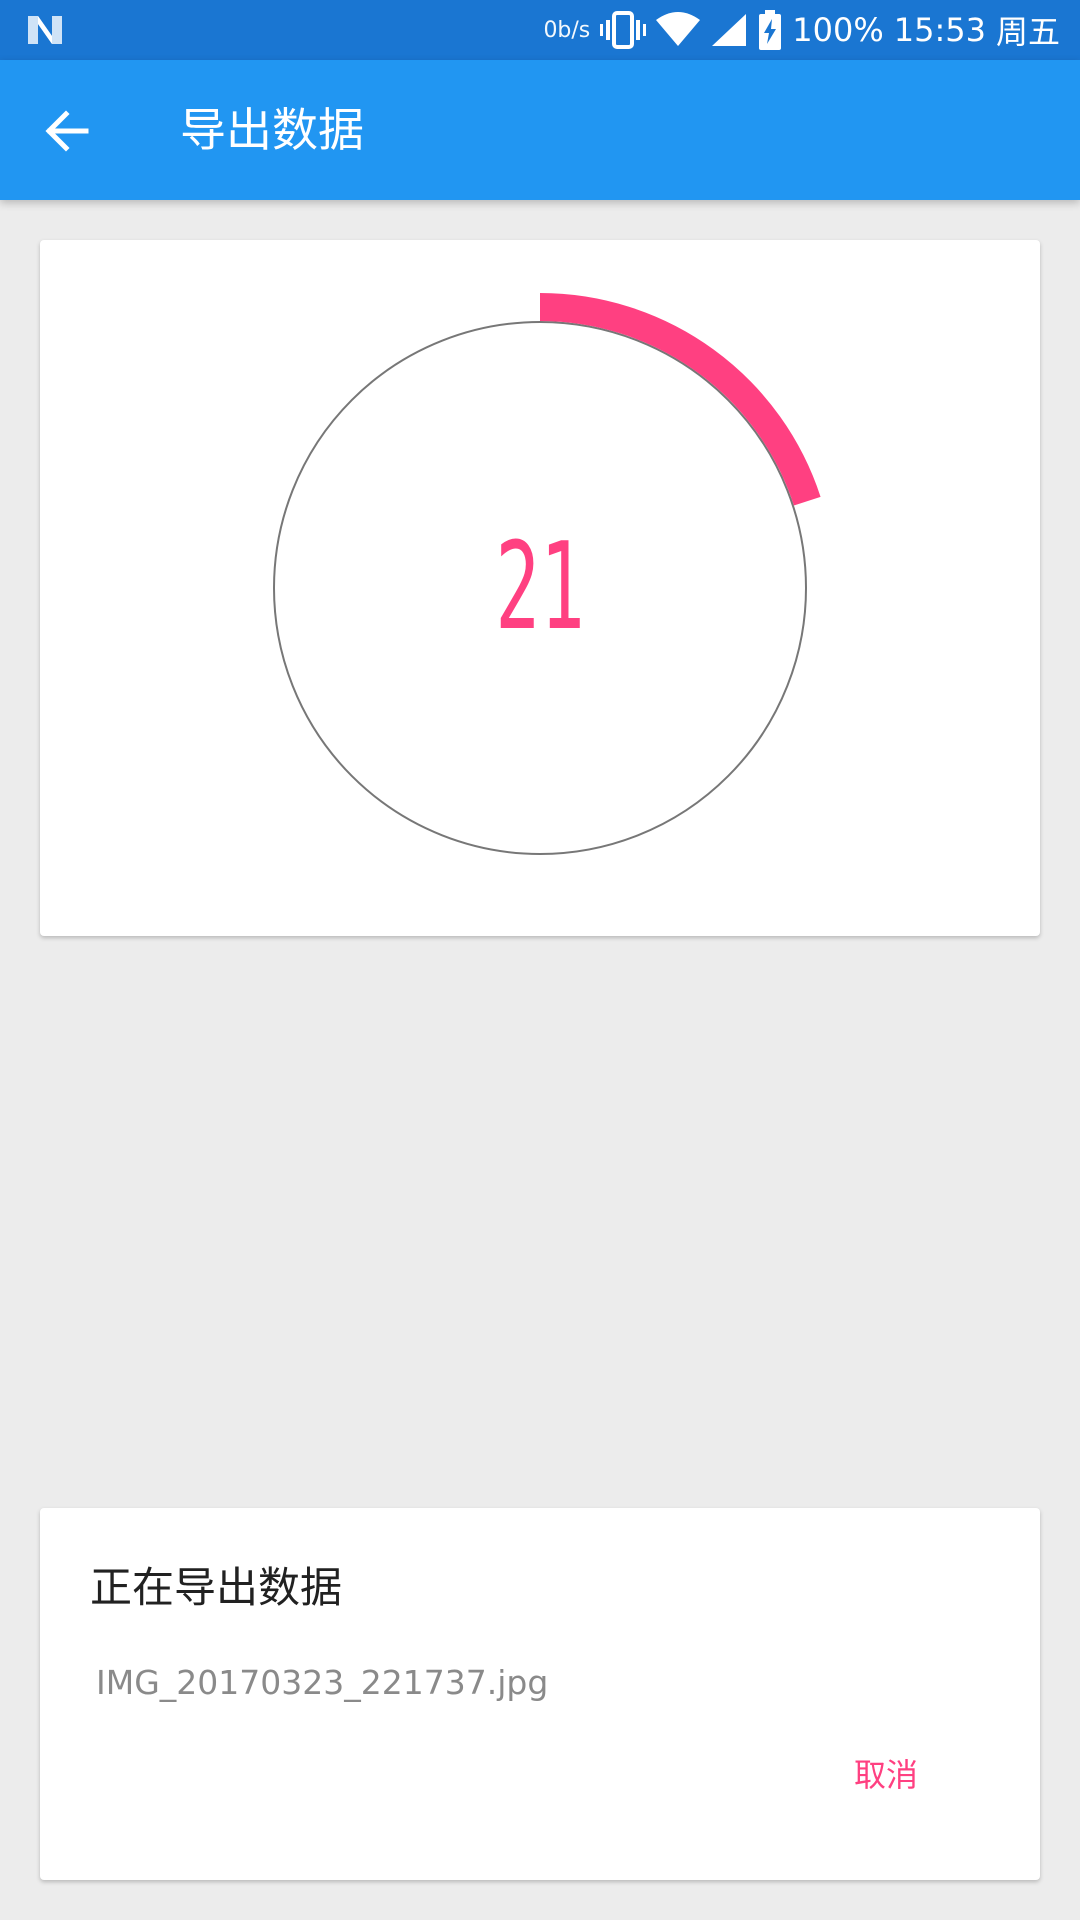  What do you see at coordinates (729, 30) in the screenshot?
I see `signal-icon` at bounding box center [729, 30].